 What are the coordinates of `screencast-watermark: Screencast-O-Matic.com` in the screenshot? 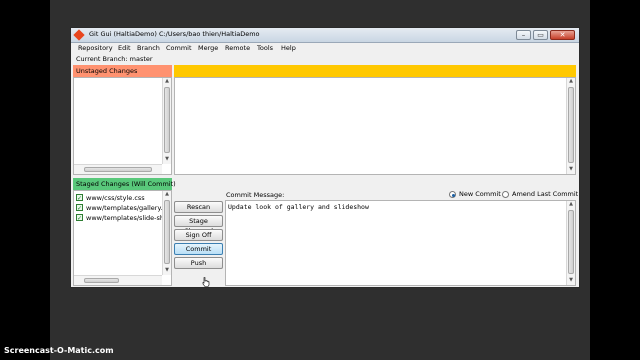 It's located at (59, 350).